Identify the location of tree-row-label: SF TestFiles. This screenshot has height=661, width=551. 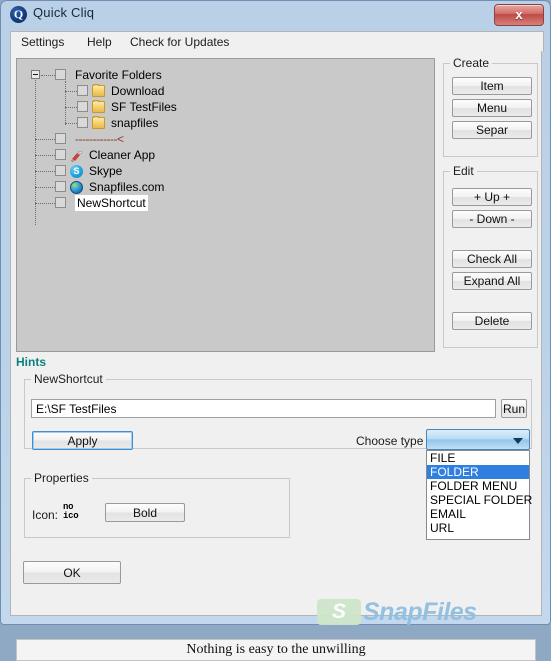
(144, 107).